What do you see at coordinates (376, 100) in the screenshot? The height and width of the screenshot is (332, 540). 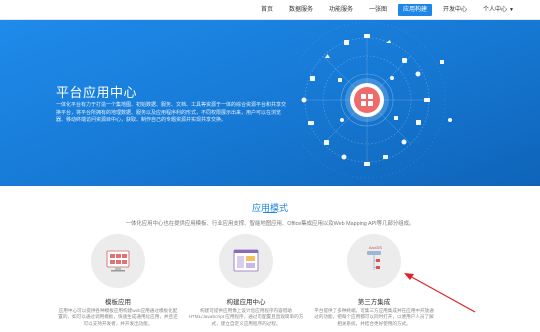 I see `network-illustration` at bounding box center [376, 100].